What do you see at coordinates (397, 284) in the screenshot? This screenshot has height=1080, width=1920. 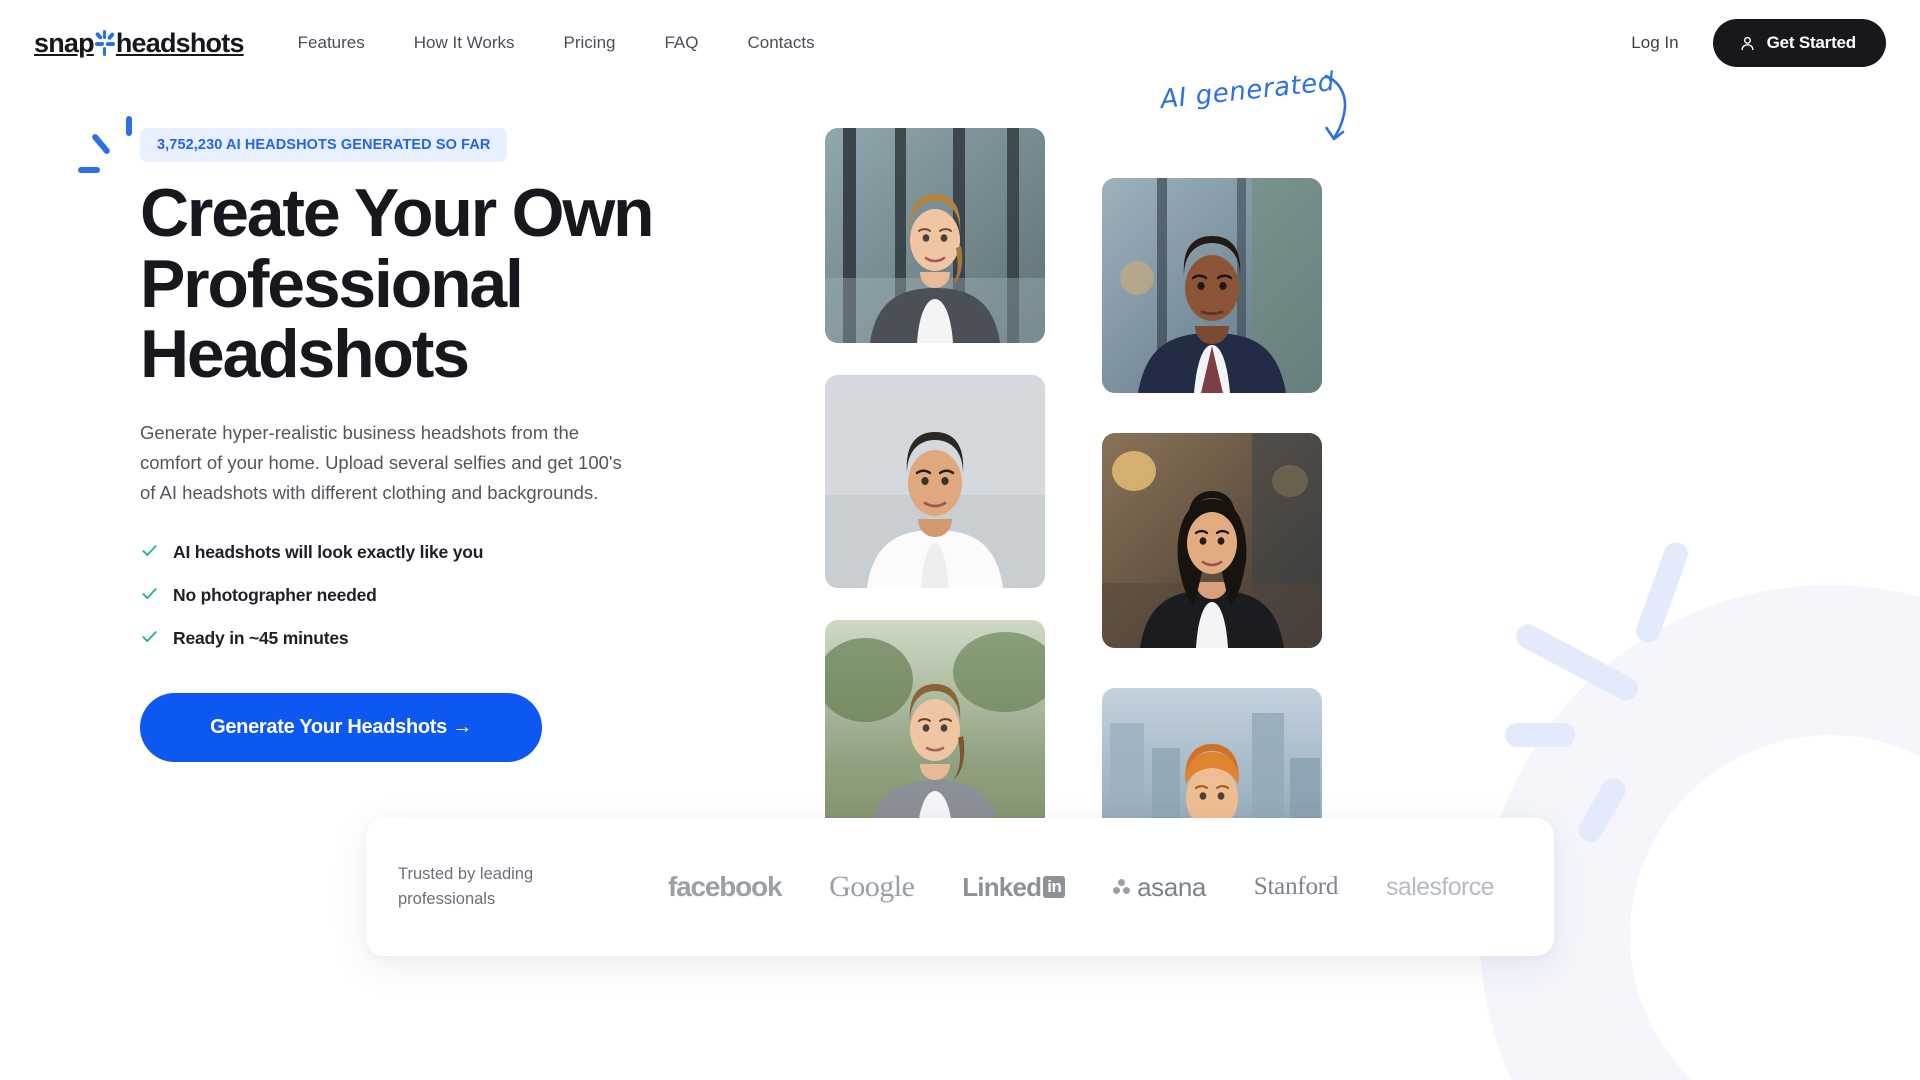 I see `page-title: Create Your Own Professional Headshots` at bounding box center [397, 284].